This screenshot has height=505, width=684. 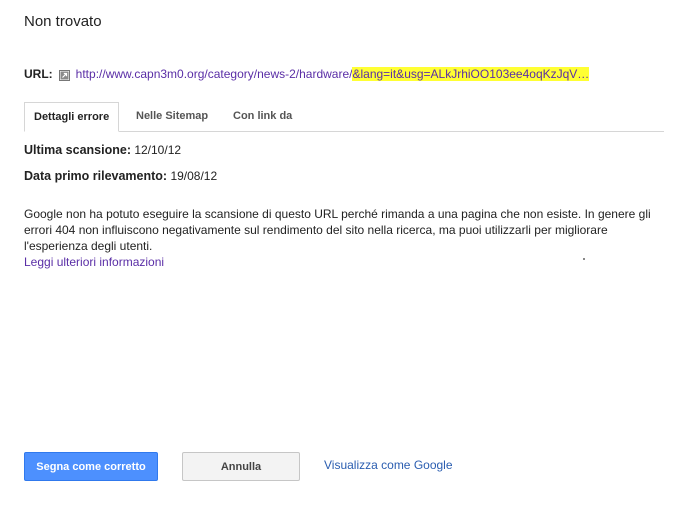 I want to click on url-label: URL:, so click(x=38, y=74).